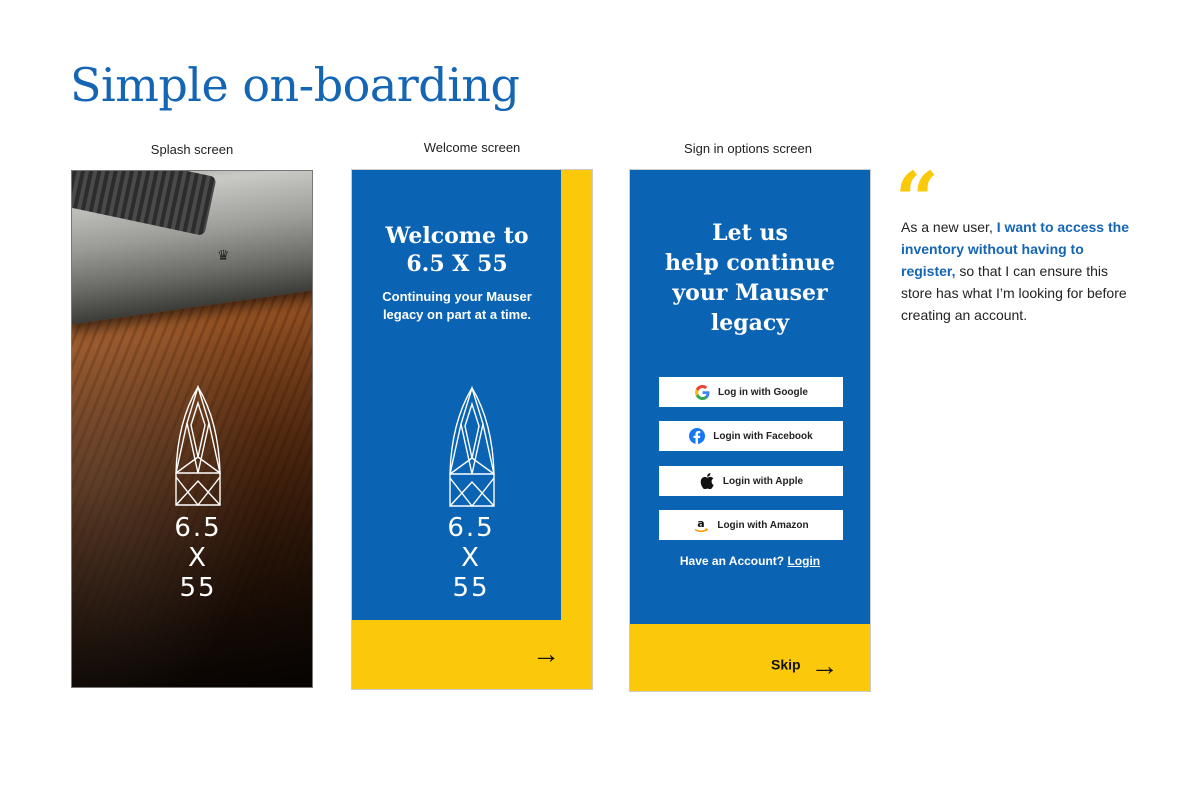  I want to click on welcome-screen-label: Welcome screen, so click(472, 147).